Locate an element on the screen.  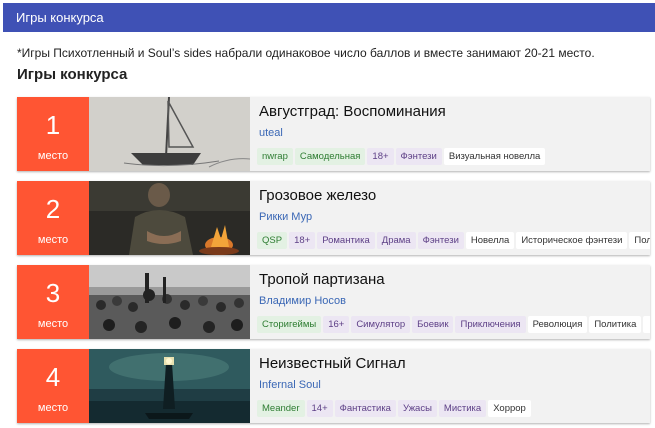
game-title: Тропой партизана is located at coordinates (322, 279).